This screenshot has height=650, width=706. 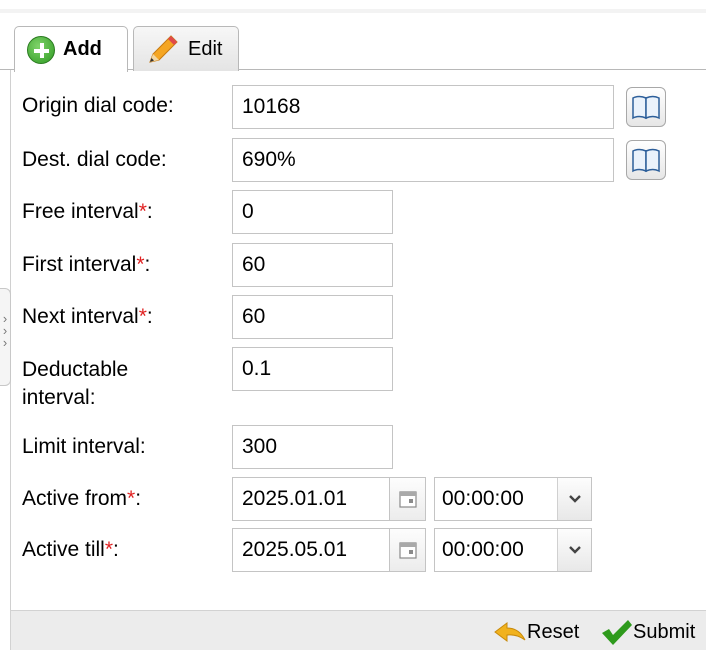 What do you see at coordinates (254, 316) in the screenshot?
I see `next-interval-value: 60` at bounding box center [254, 316].